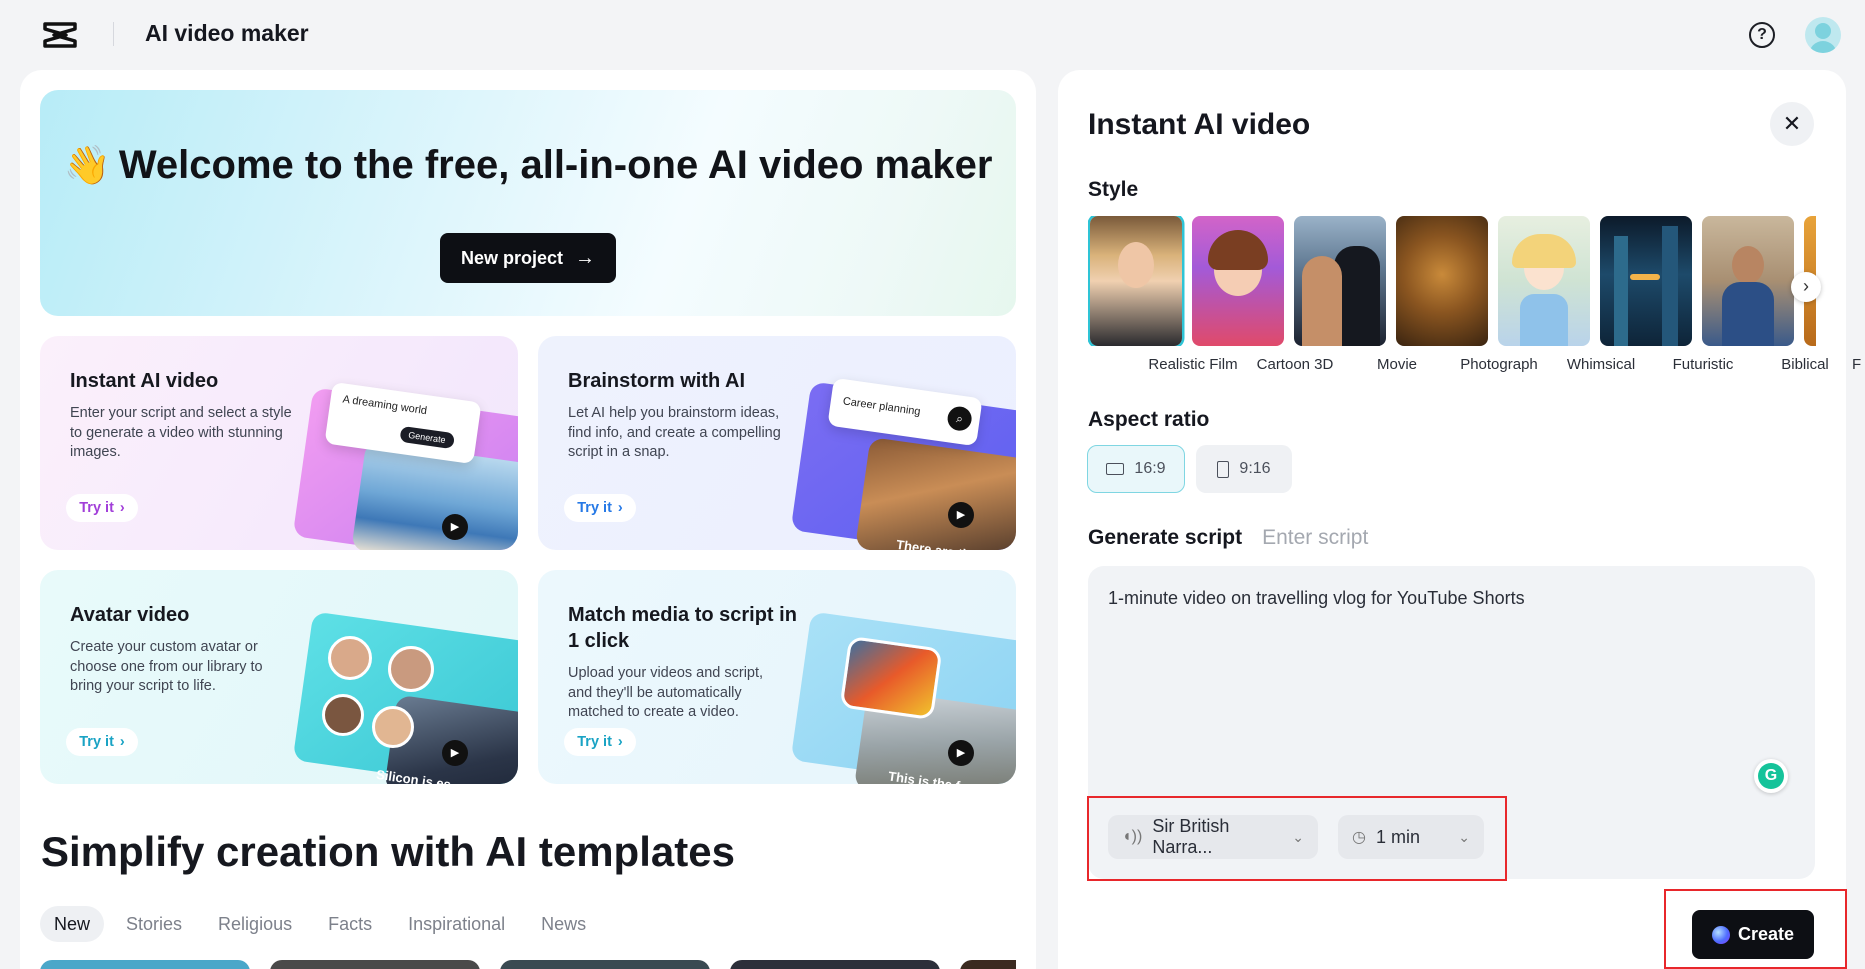  I want to click on style-carousel, so click(1452, 281).